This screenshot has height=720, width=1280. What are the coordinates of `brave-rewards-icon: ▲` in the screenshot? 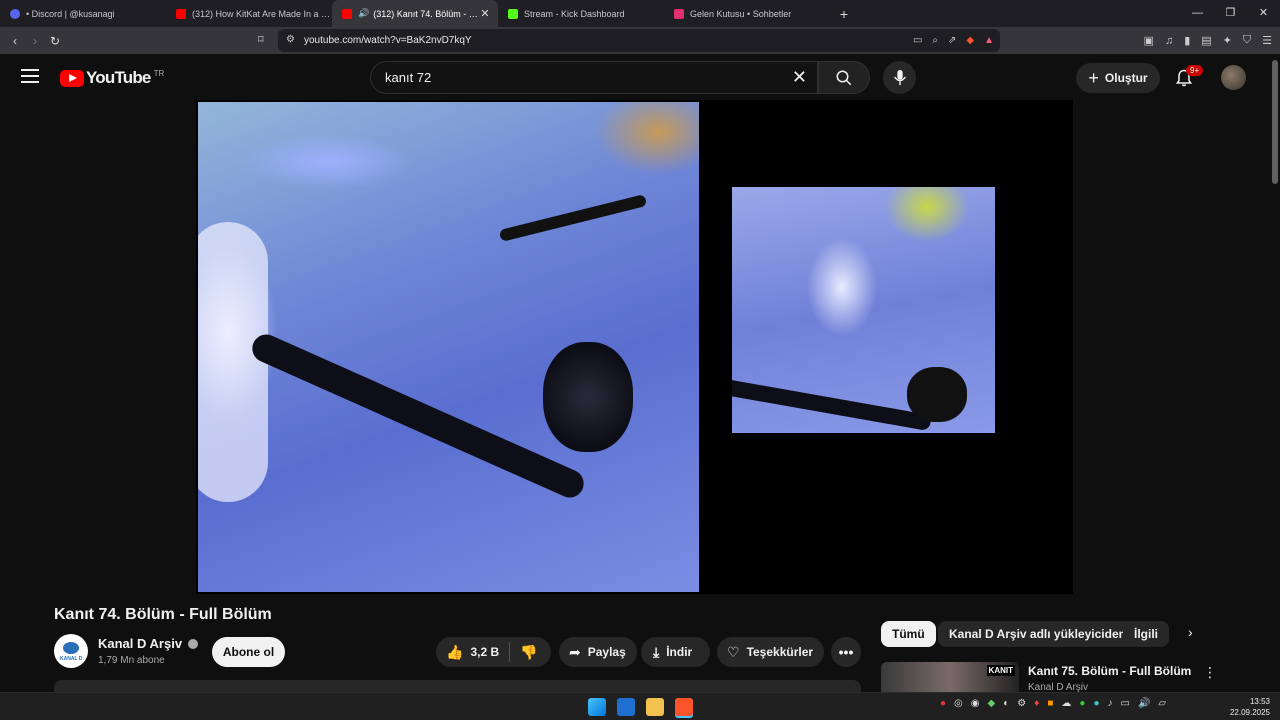 It's located at (989, 40).